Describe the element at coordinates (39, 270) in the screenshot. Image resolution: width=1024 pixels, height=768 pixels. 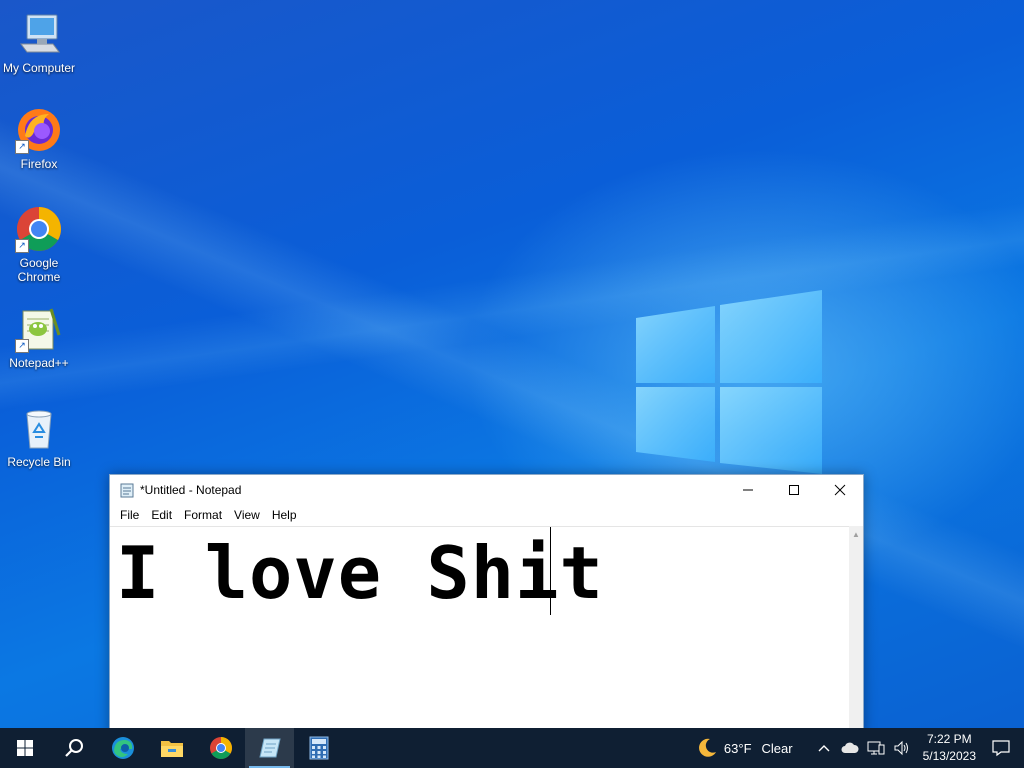
I see `desktop-icon-label: Google Chrome` at that location.